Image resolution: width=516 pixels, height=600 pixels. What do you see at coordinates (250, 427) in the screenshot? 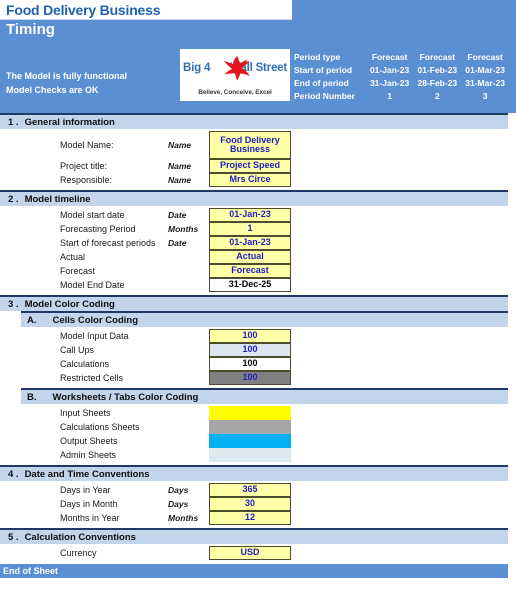
I see `tab-color-swatch-calculations-sheets` at bounding box center [250, 427].